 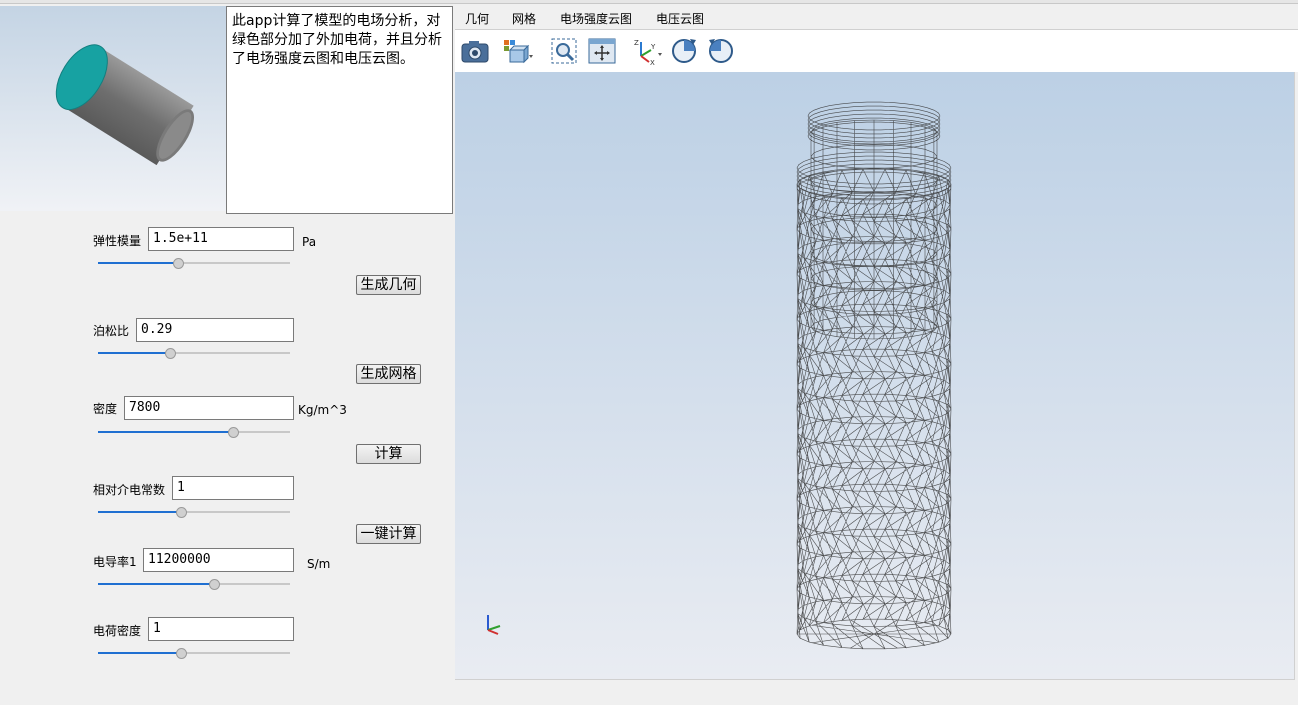 I want to click on tab-geometry: 几何, so click(x=477, y=18).